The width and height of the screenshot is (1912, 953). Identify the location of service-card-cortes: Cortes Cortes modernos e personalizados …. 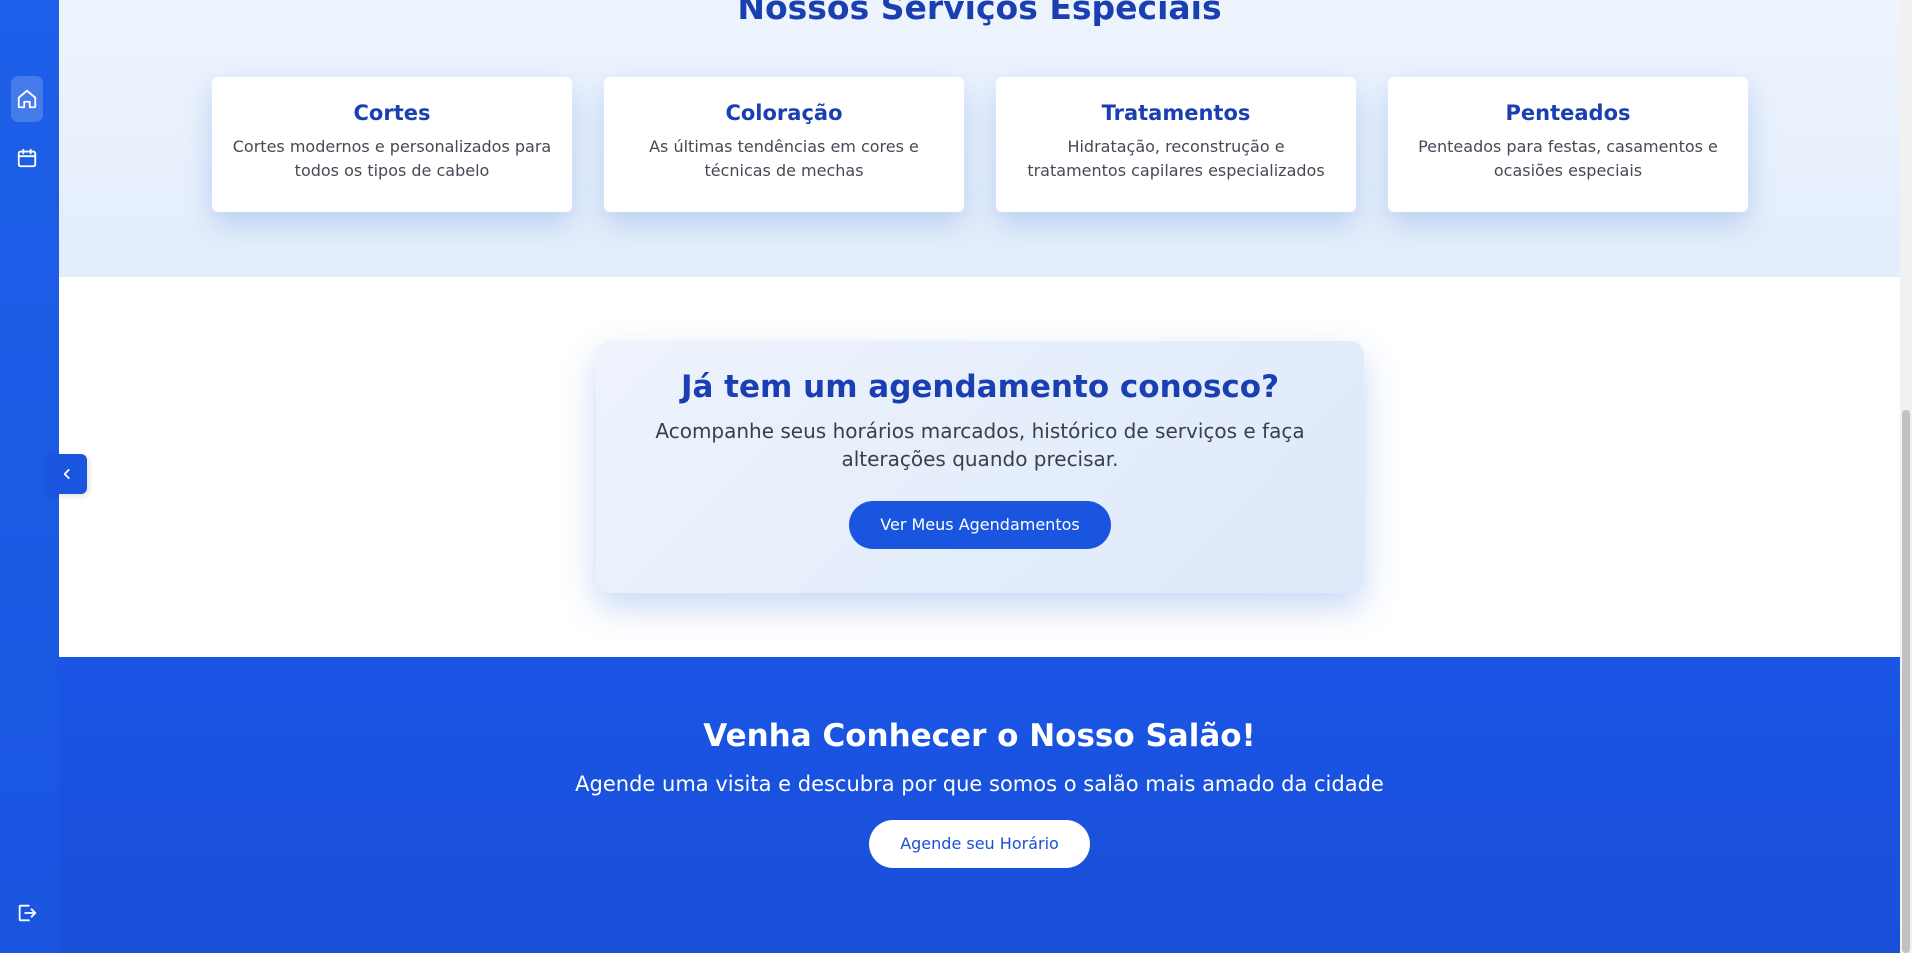
(392, 144).